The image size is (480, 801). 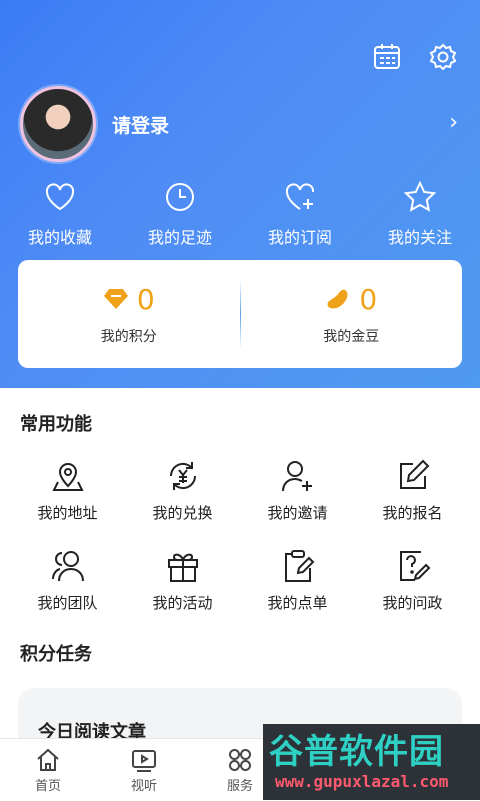 I want to click on quick-link-following: 我的关注, so click(x=420, y=212).